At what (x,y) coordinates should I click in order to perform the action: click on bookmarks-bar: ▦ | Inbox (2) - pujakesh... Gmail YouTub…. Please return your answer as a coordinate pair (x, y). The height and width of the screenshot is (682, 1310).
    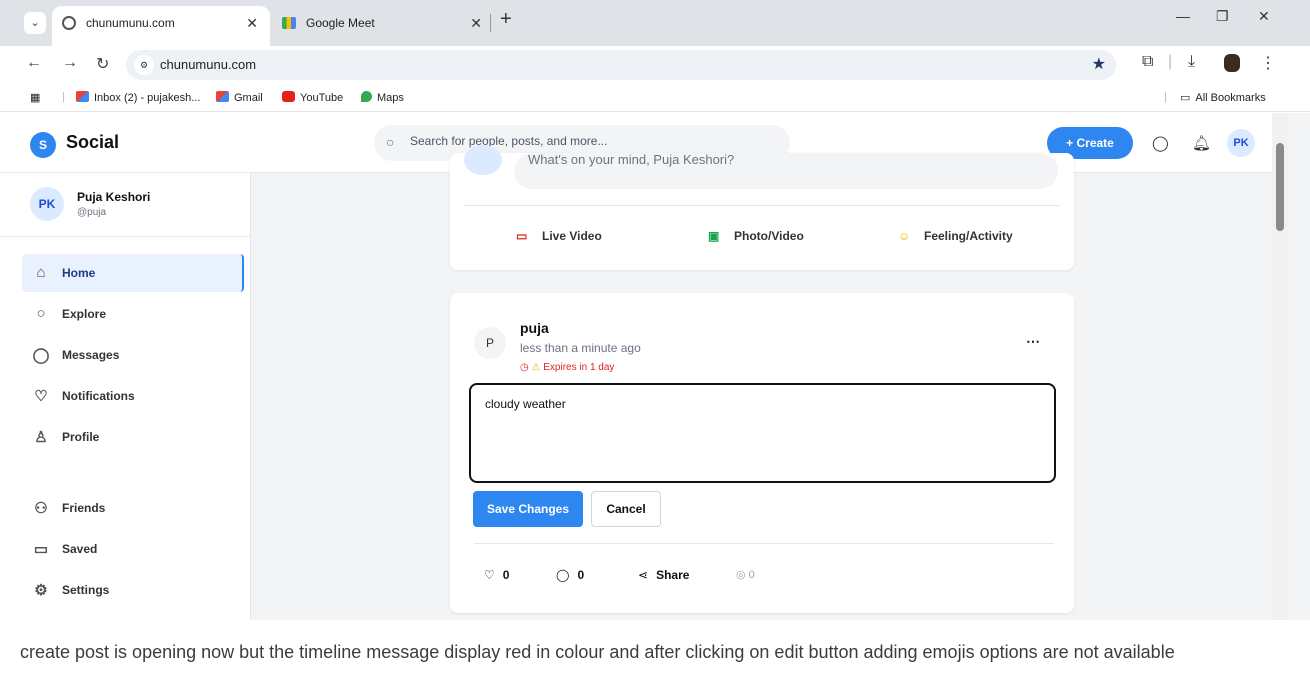
    Looking at the image, I should click on (655, 98).